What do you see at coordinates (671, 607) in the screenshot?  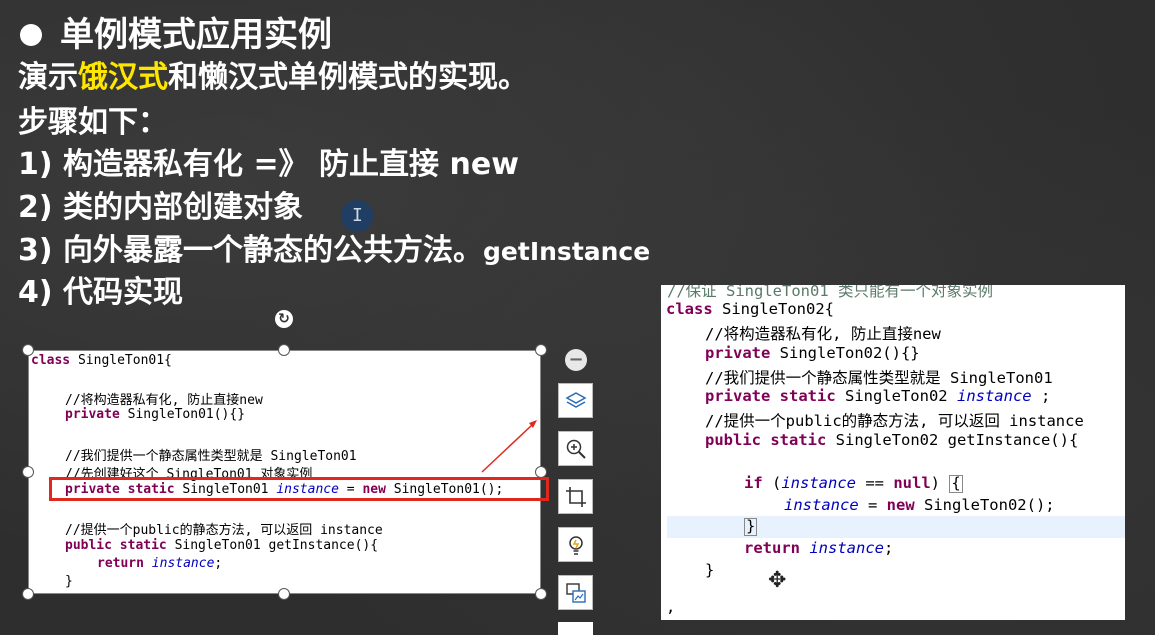 I see `code-line: ,` at bounding box center [671, 607].